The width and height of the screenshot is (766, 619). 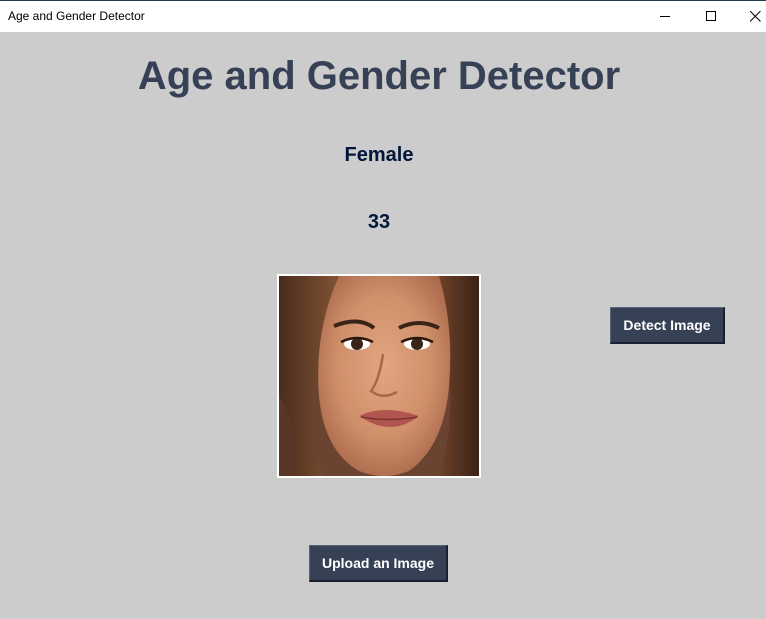 What do you see at coordinates (755, 16) in the screenshot?
I see `close-icon` at bounding box center [755, 16].